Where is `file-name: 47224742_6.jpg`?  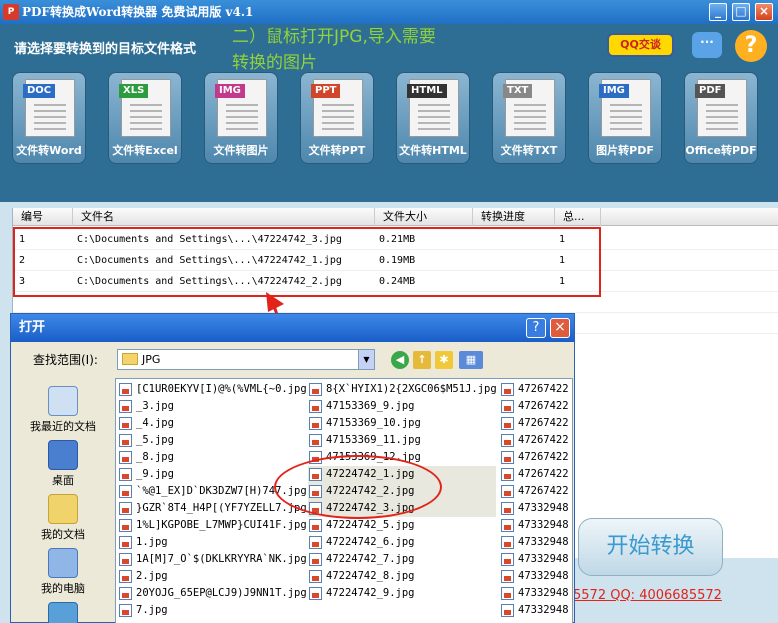 file-name: 47224742_6.jpg is located at coordinates (370, 542).